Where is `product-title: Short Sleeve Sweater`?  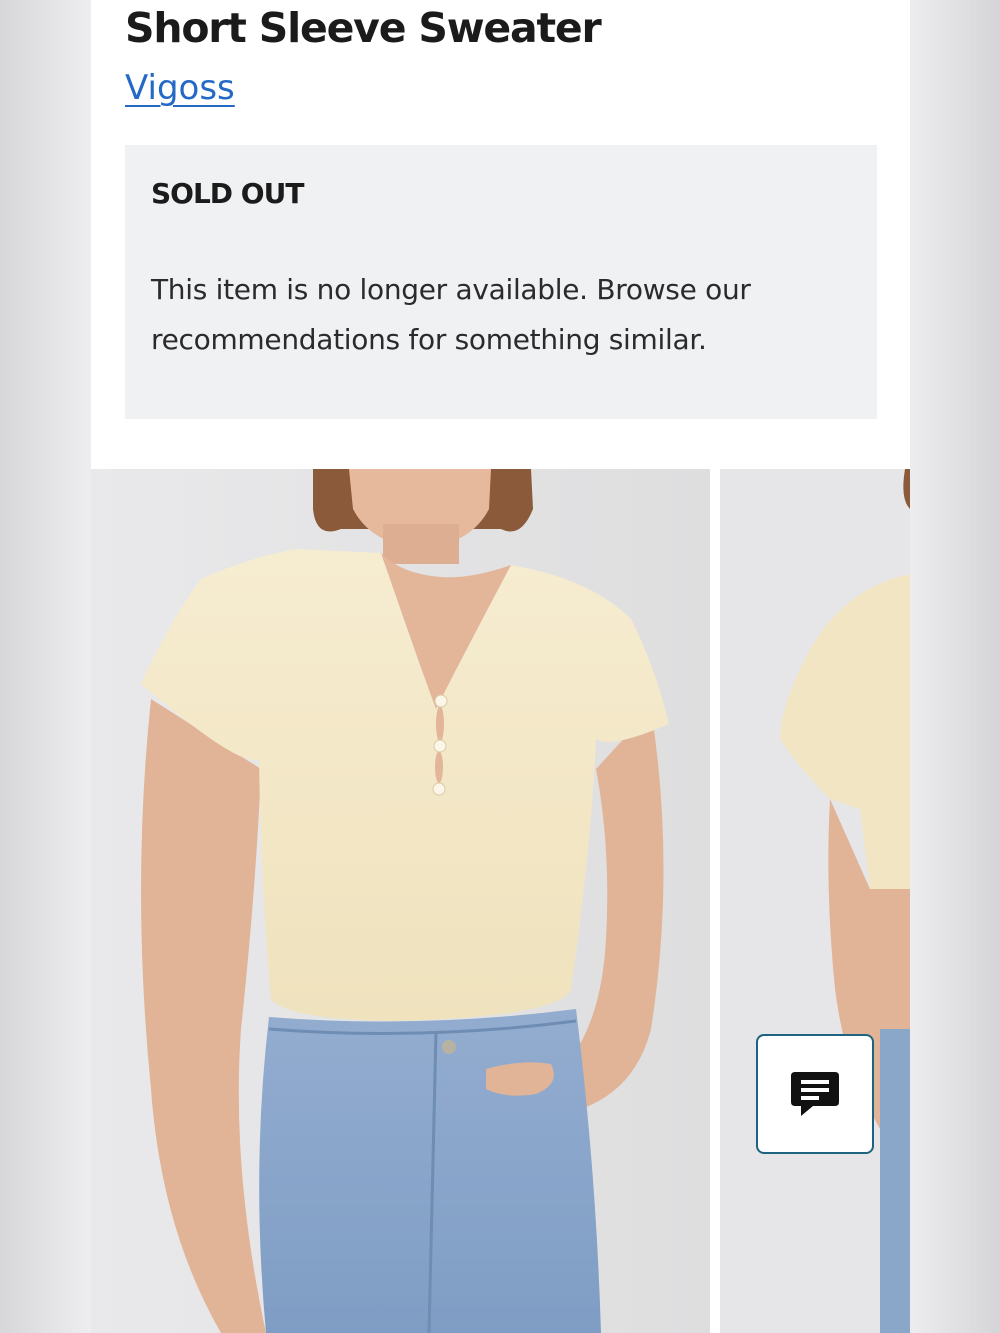
product-title: Short Sleeve Sweater is located at coordinates (363, 28).